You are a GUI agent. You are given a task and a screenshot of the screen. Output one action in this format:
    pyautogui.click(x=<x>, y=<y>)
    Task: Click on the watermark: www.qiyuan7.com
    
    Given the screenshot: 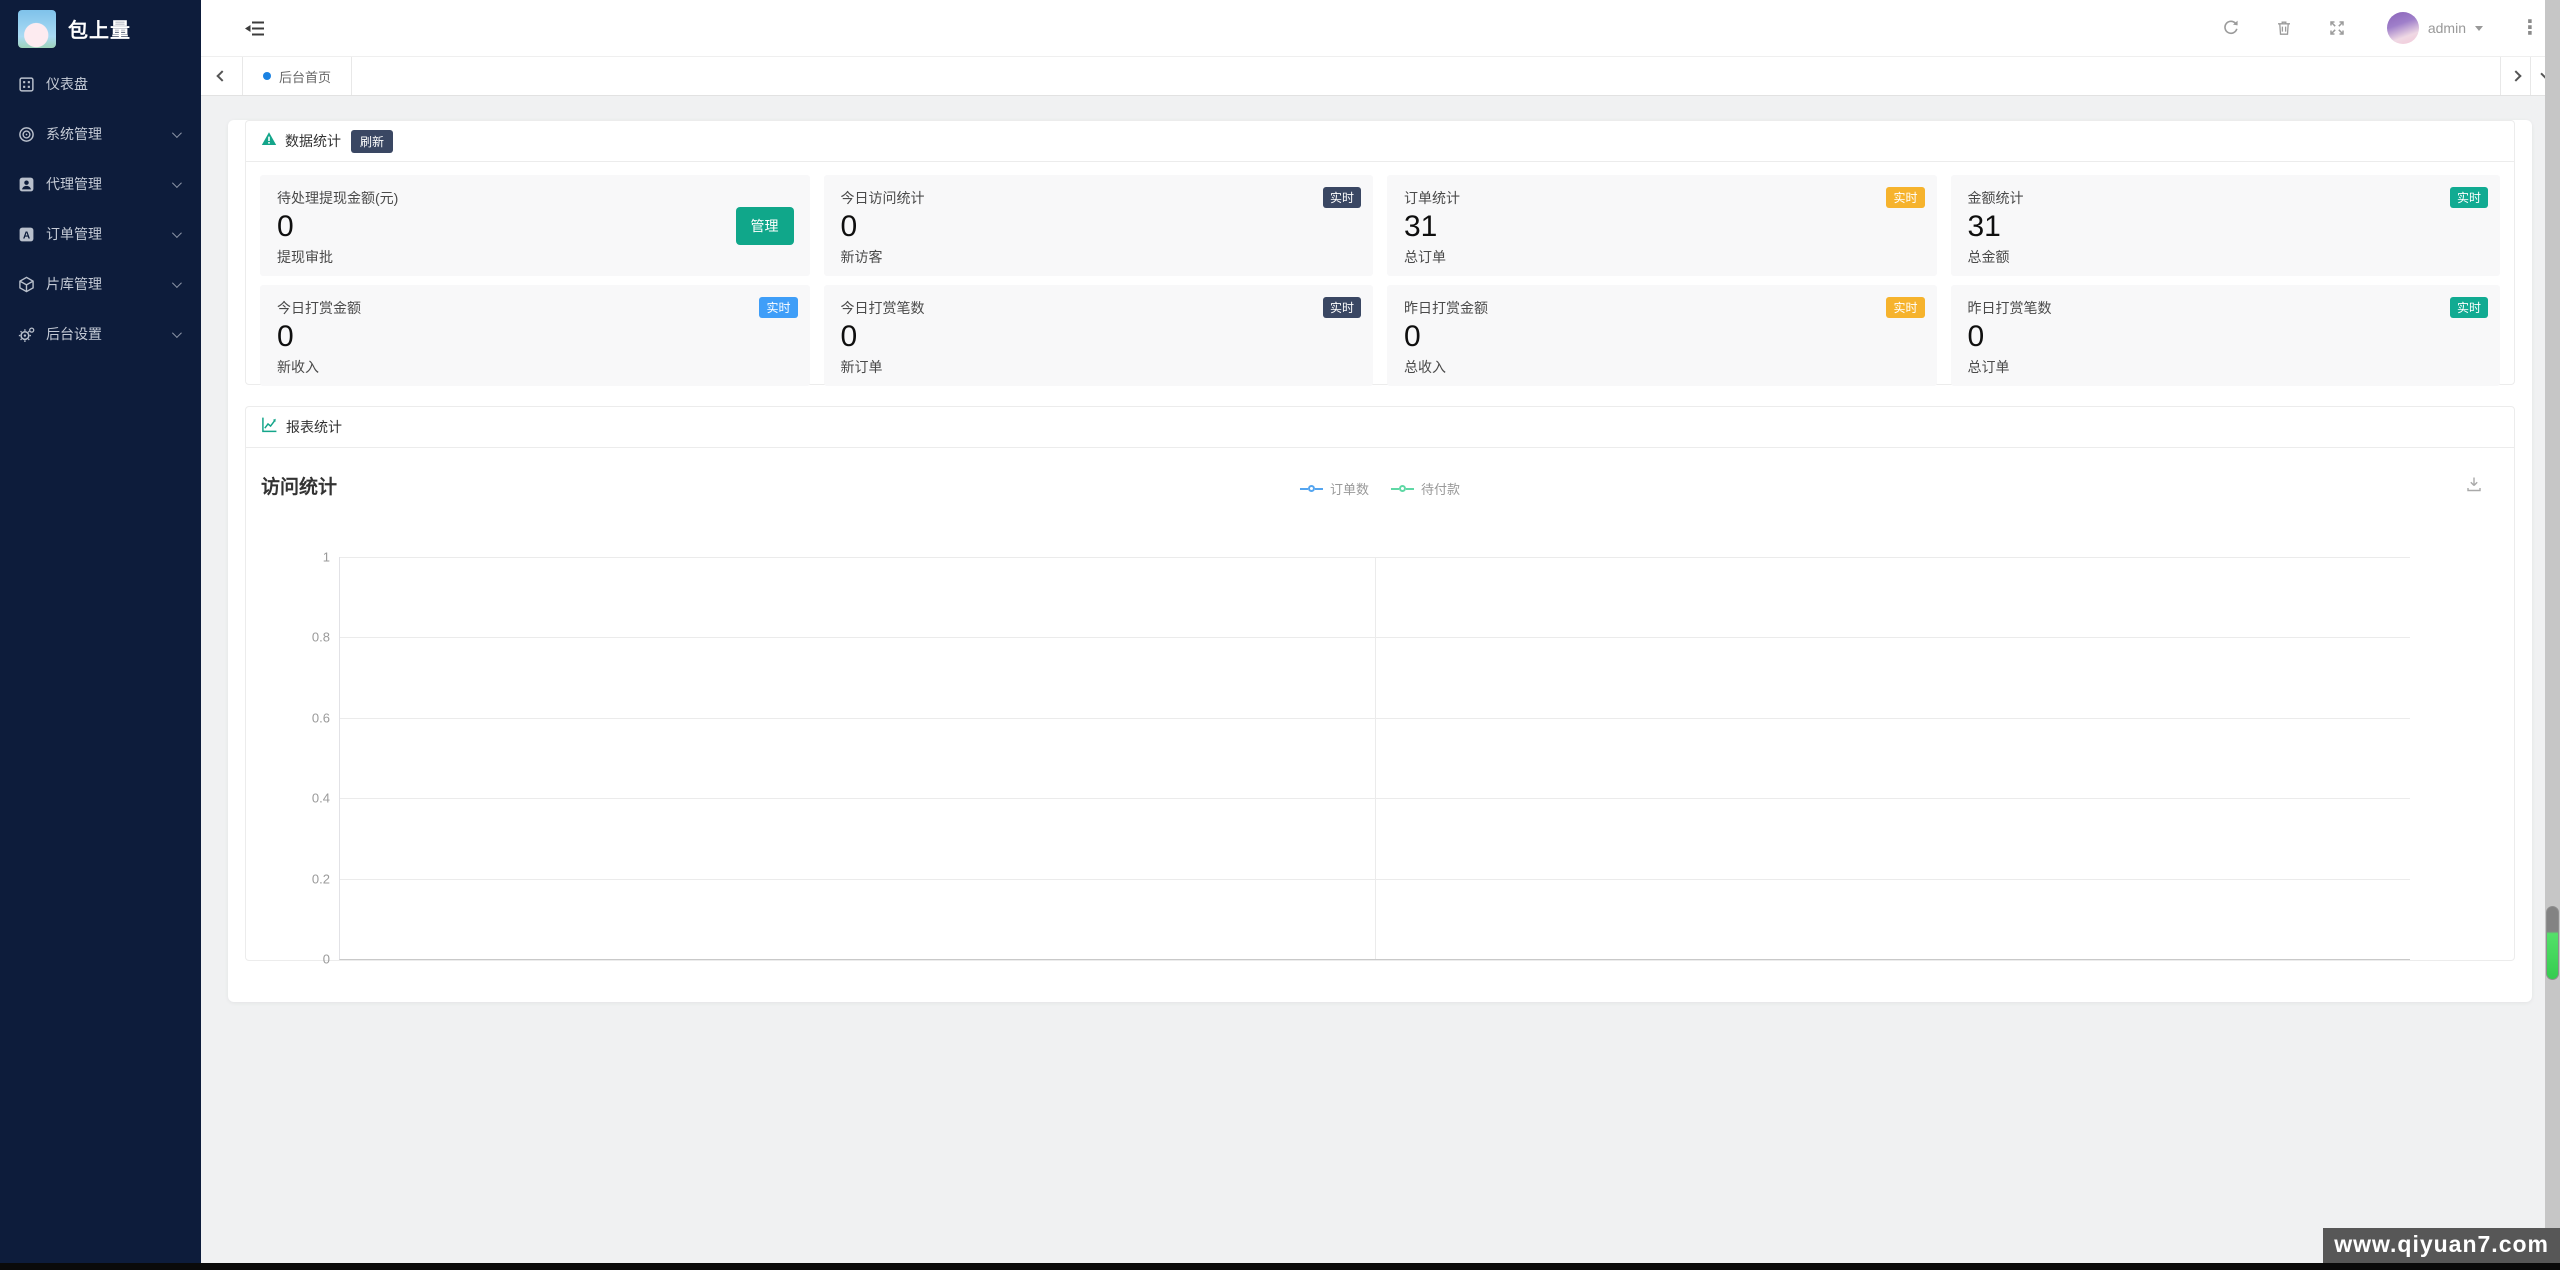 What is the action you would take?
    pyautogui.click(x=2441, y=1245)
    